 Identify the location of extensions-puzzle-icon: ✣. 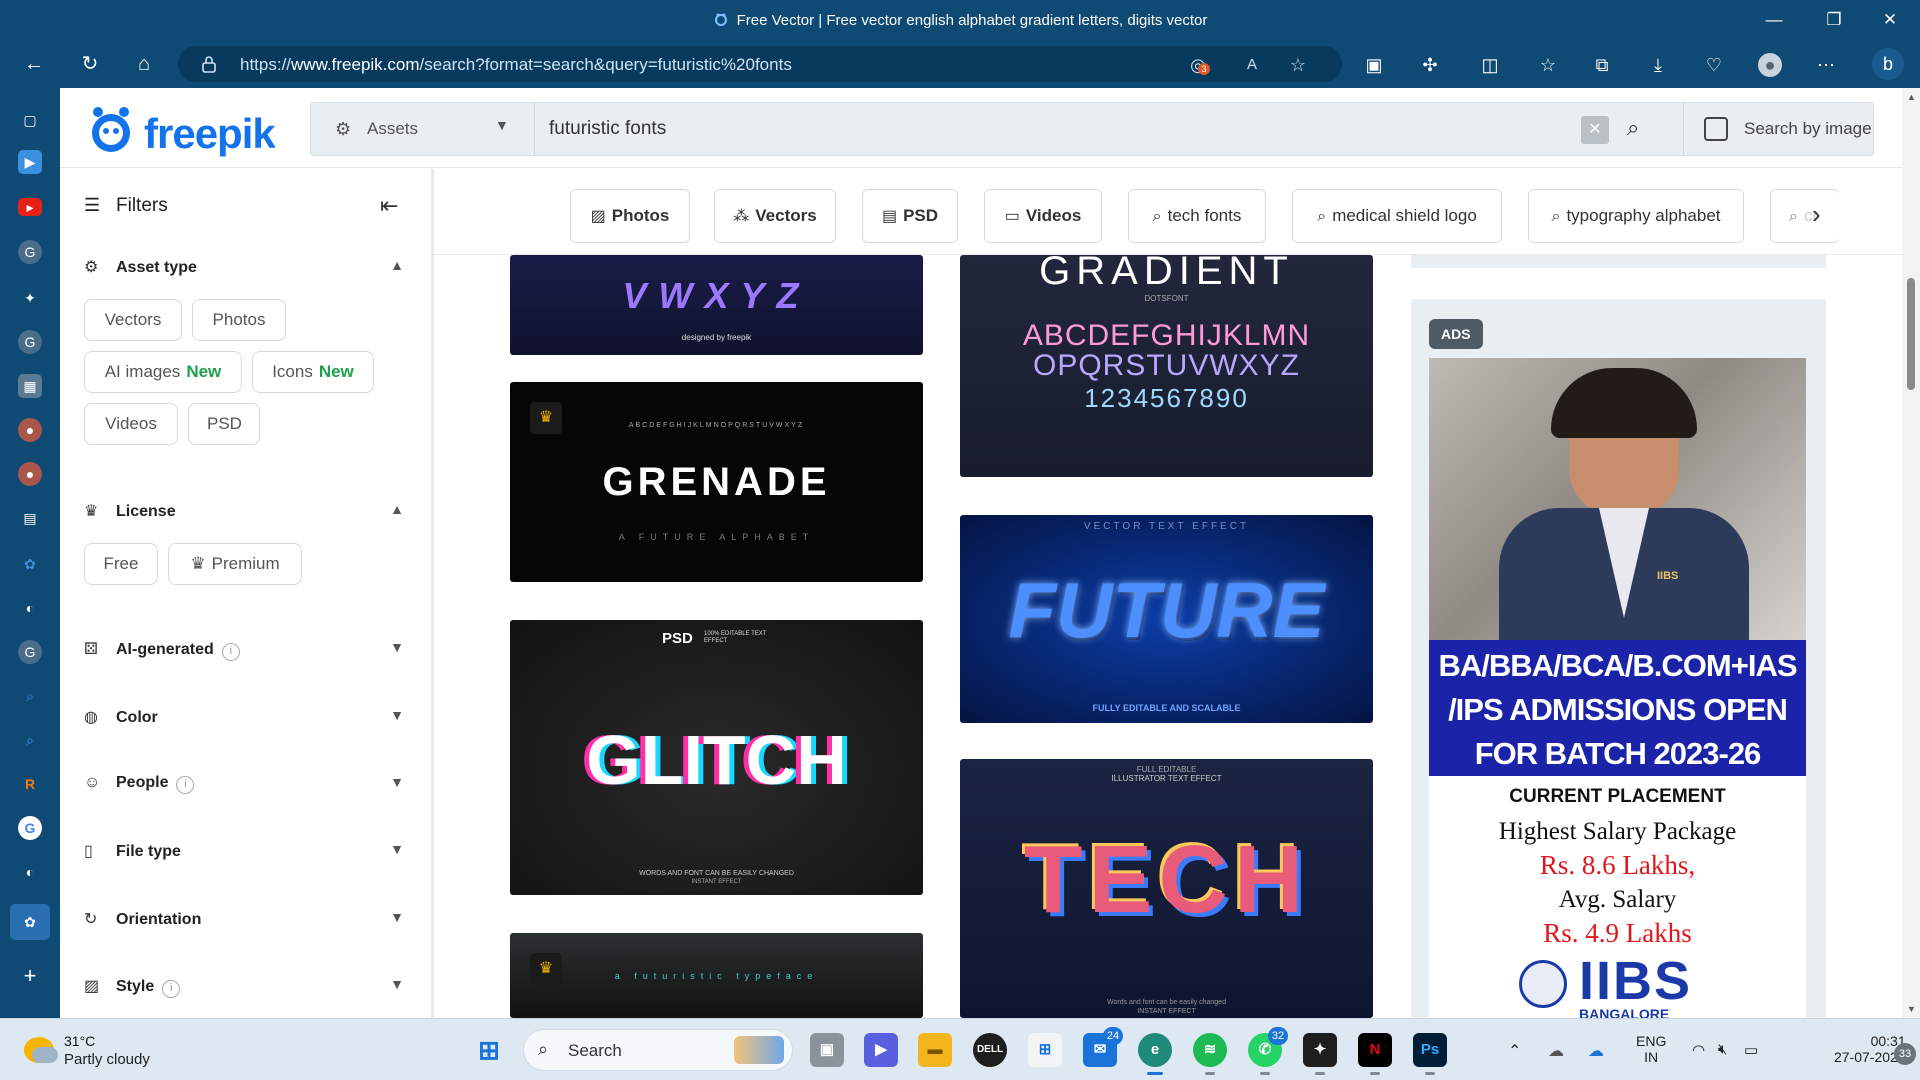
(1430, 65).